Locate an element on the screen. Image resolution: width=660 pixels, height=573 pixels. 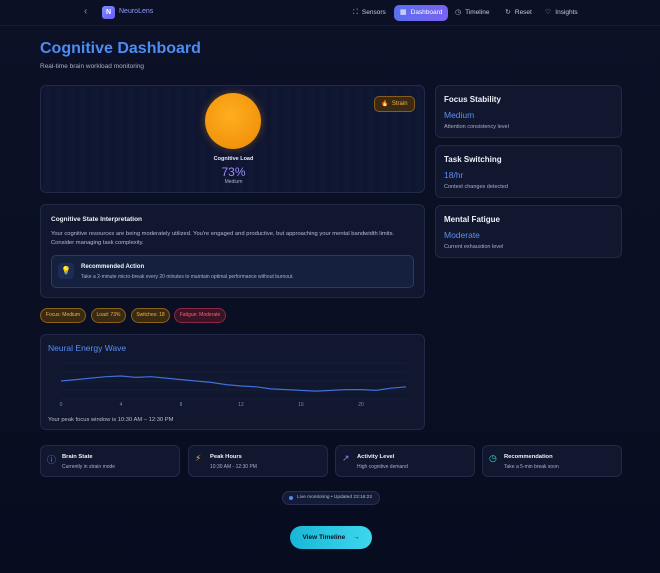
stat-value: Medium is located at coordinates (459, 115).